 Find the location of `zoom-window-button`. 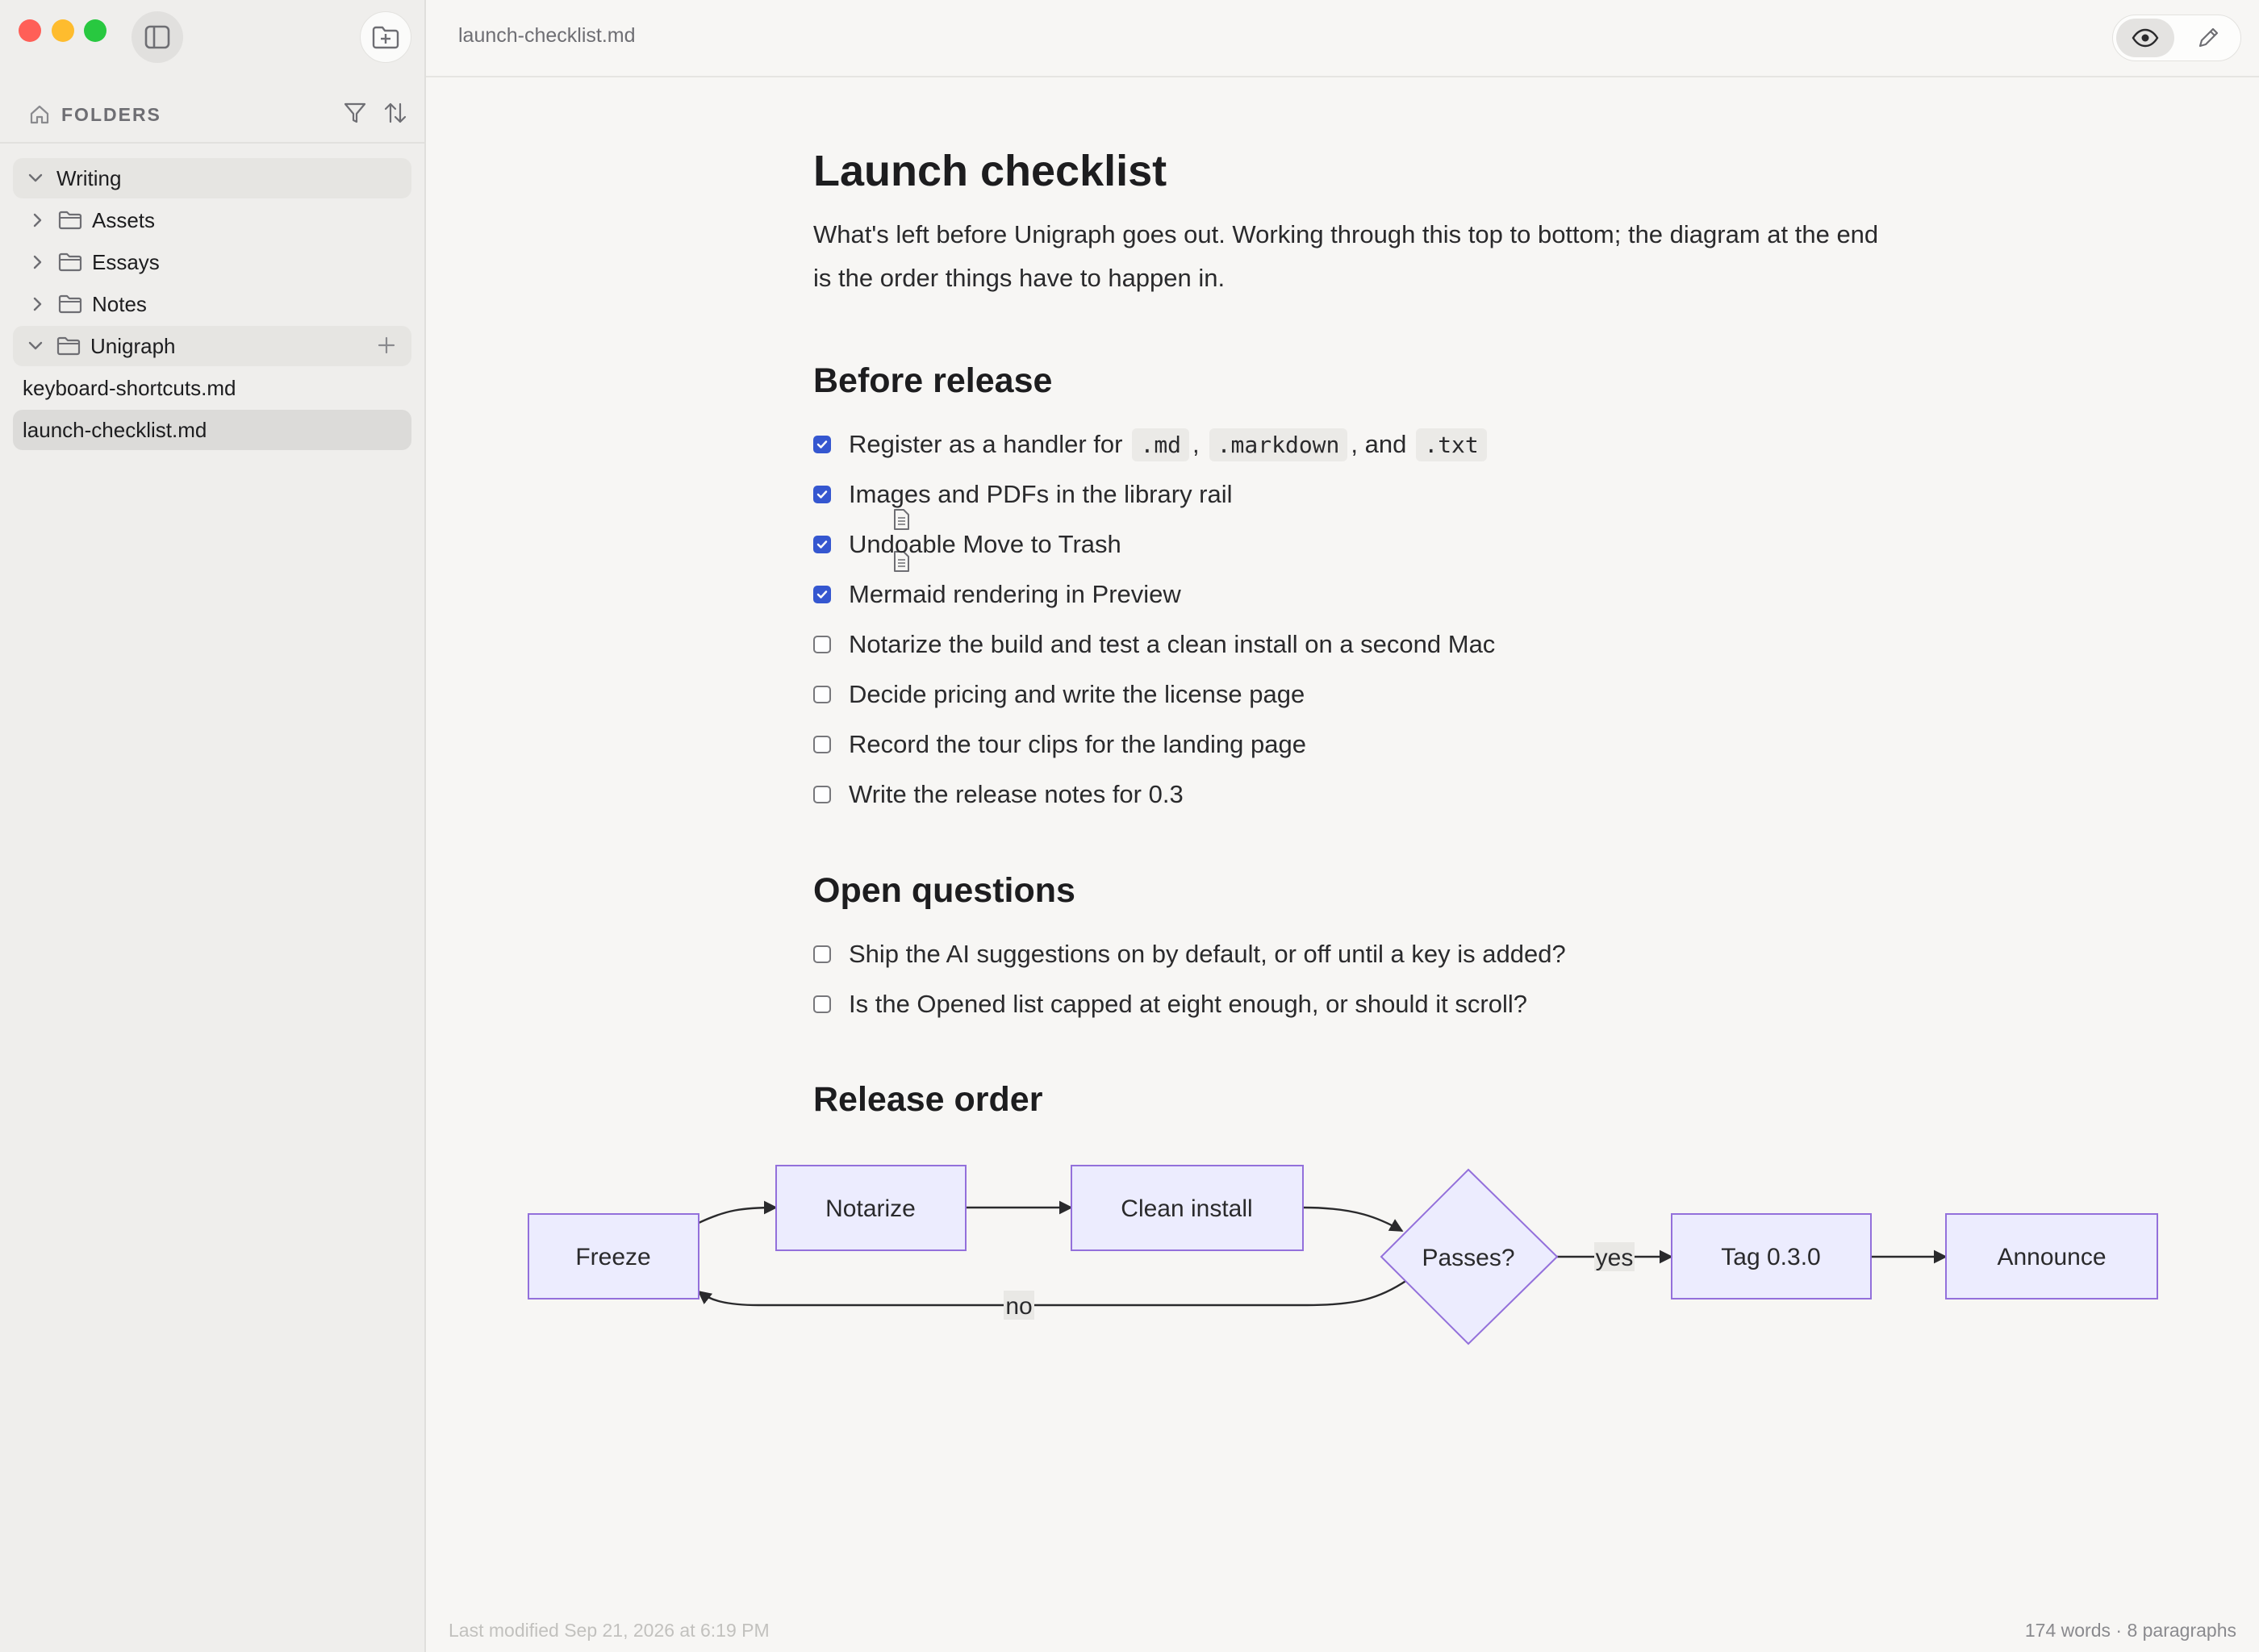

zoom-window-button is located at coordinates (95, 31).